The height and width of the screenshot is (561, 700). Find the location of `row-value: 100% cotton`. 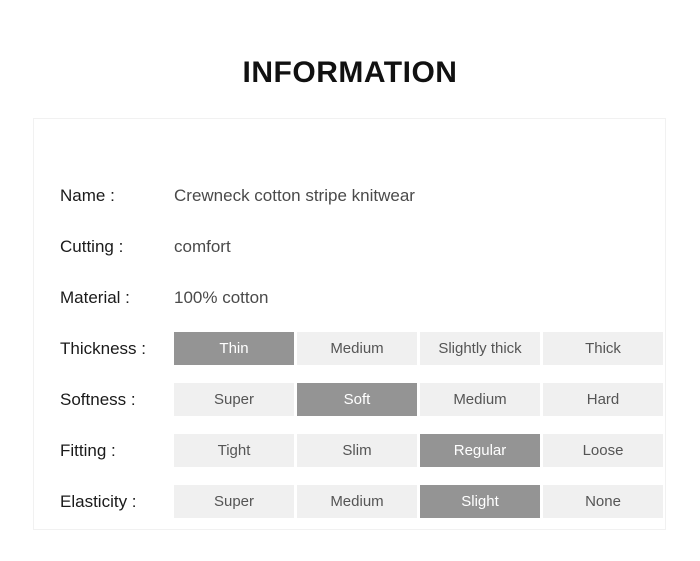

row-value: 100% cotton is located at coordinates (221, 297).